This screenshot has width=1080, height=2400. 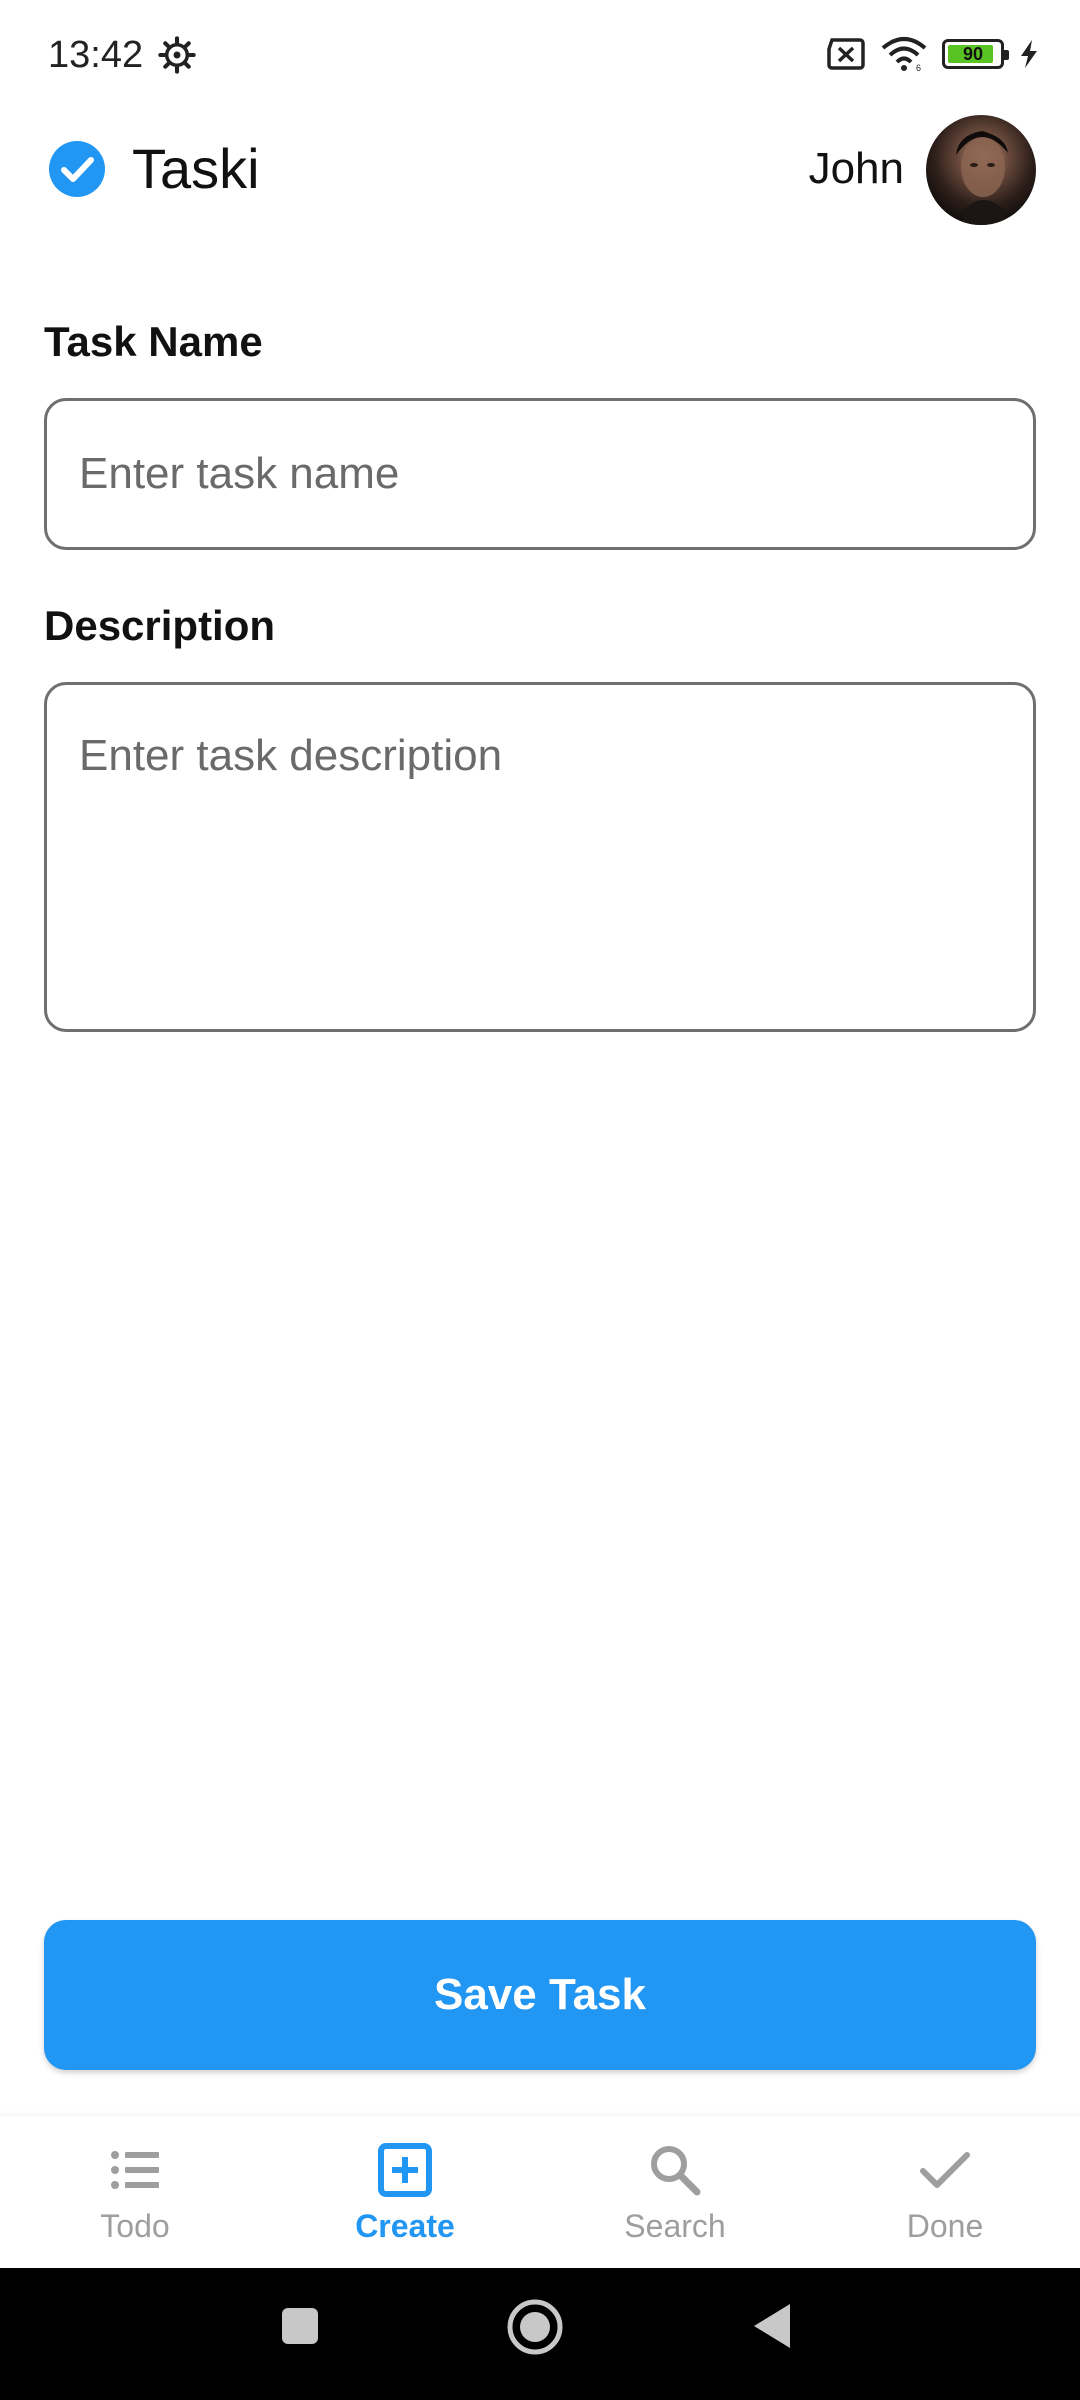 What do you see at coordinates (932, 54) in the screenshot?
I see `status-icons: 6 90` at bounding box center [932, 54].